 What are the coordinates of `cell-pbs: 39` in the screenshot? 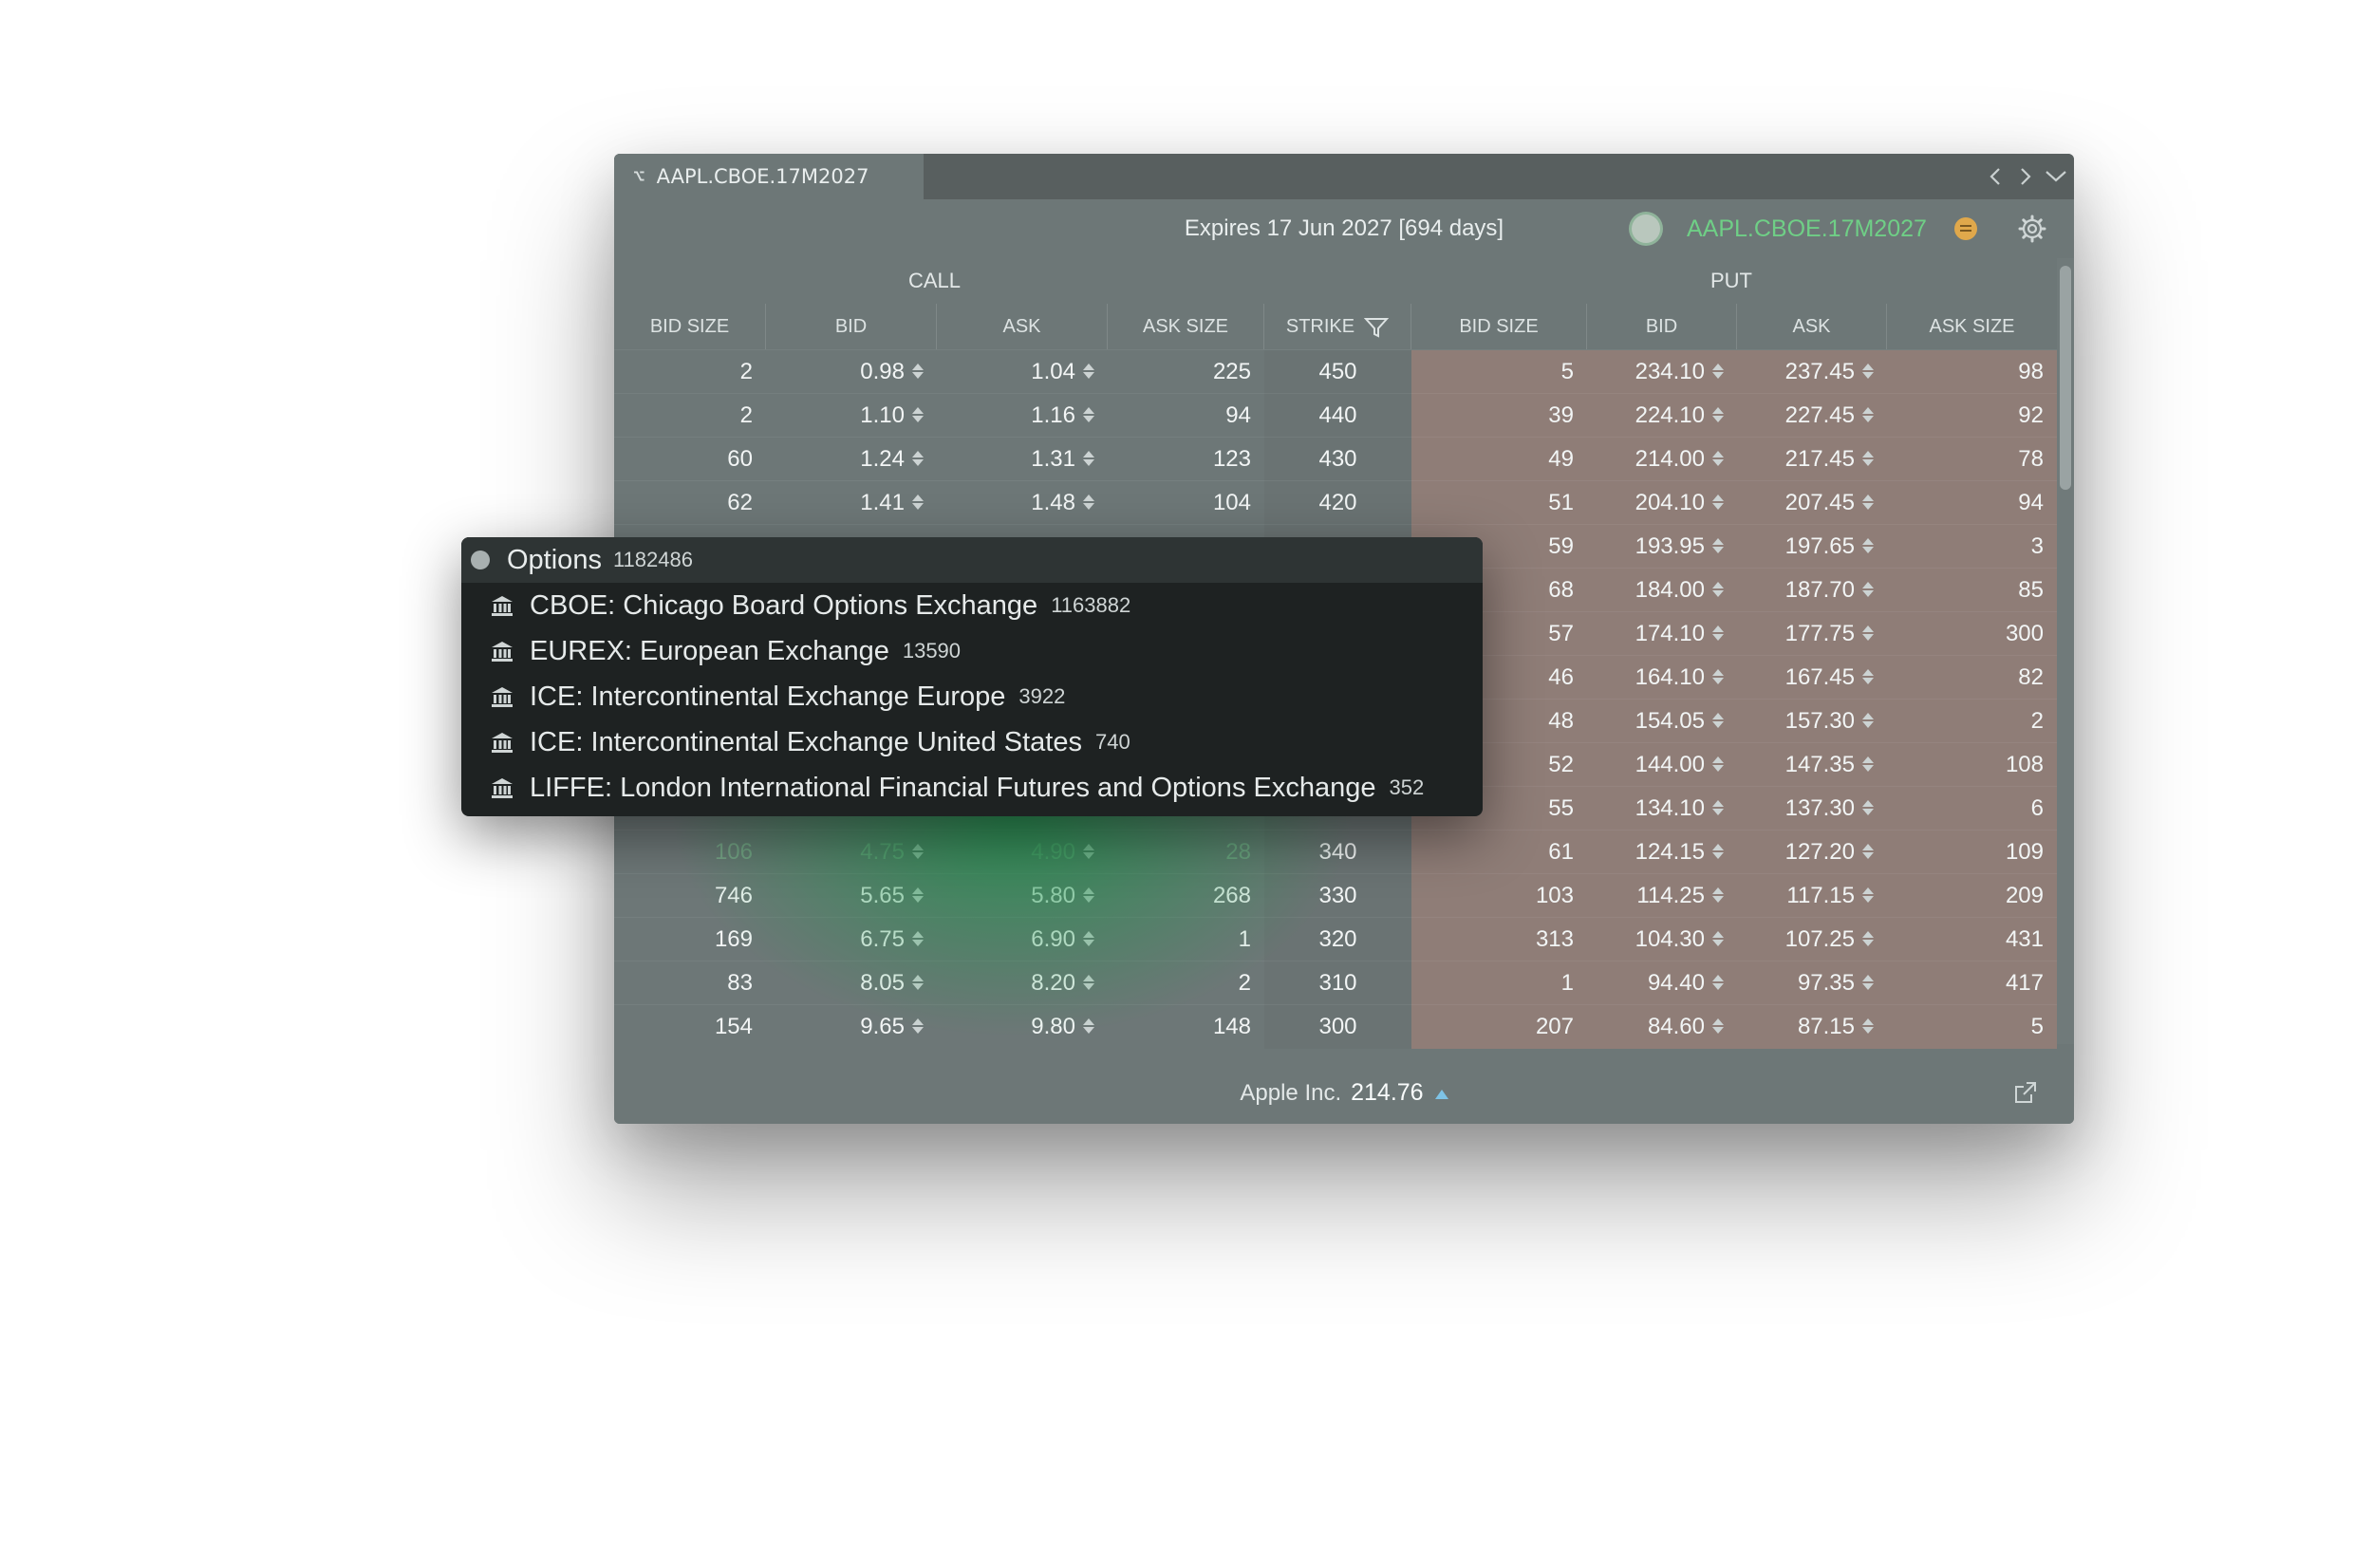 It's located at (1499, 416).